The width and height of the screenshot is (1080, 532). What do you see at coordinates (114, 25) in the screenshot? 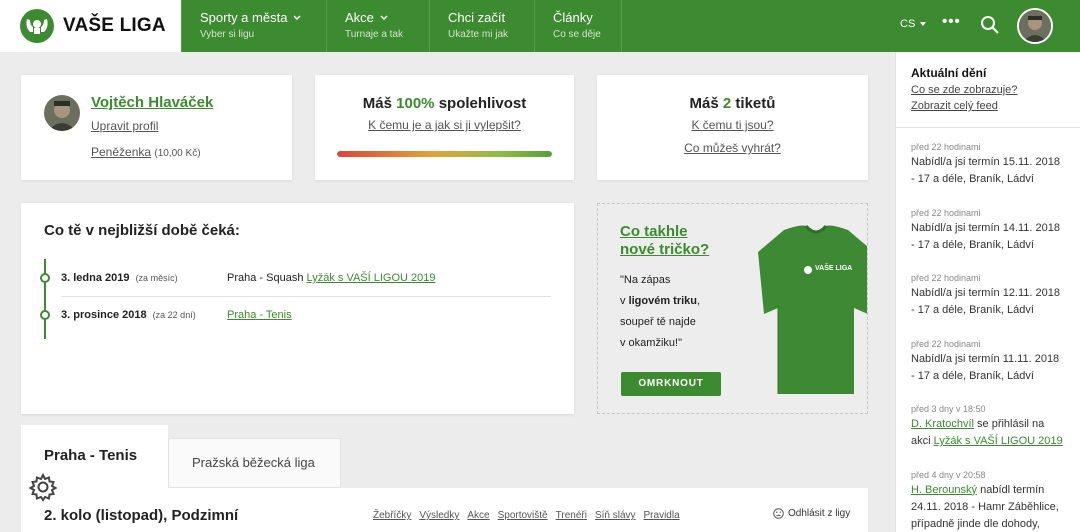
I see `brand-name: VAŠE LIGA` at bounding box center [114, 25].